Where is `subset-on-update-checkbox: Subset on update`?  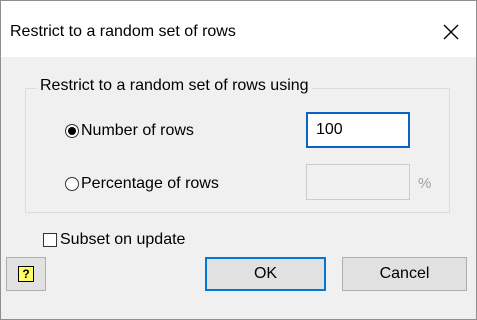 subset-on-update-checkbox: Subset on update is located at coordinates (114, 240).